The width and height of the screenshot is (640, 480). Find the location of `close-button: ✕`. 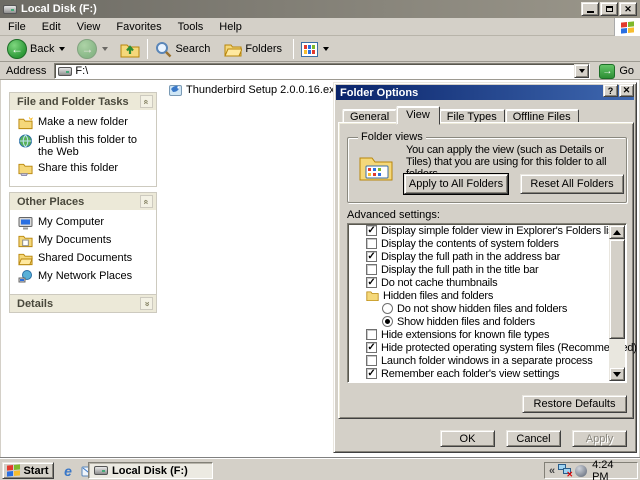

close-button: ✕ is located at coordinates (628, 9).